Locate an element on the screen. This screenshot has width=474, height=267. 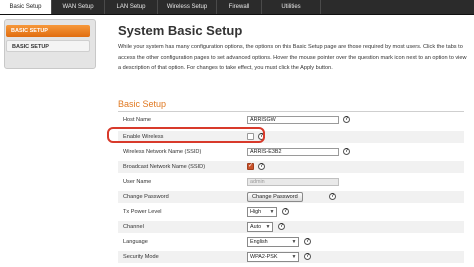
host-name-label: Host Name is located at coordinates (137, 120).